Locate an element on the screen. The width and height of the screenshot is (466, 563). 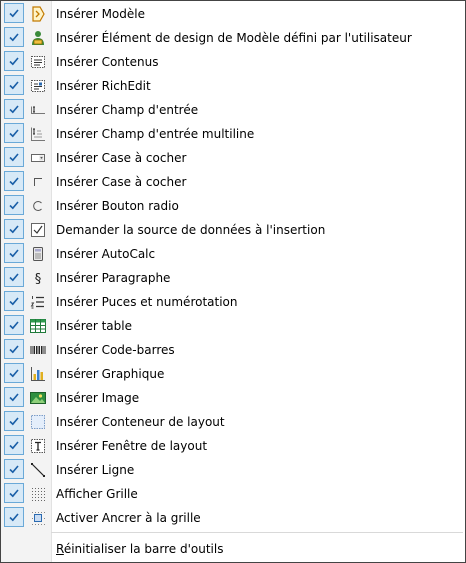
menu-item-insert-line: Insérer Ligne is located at coordinates (233, 470).